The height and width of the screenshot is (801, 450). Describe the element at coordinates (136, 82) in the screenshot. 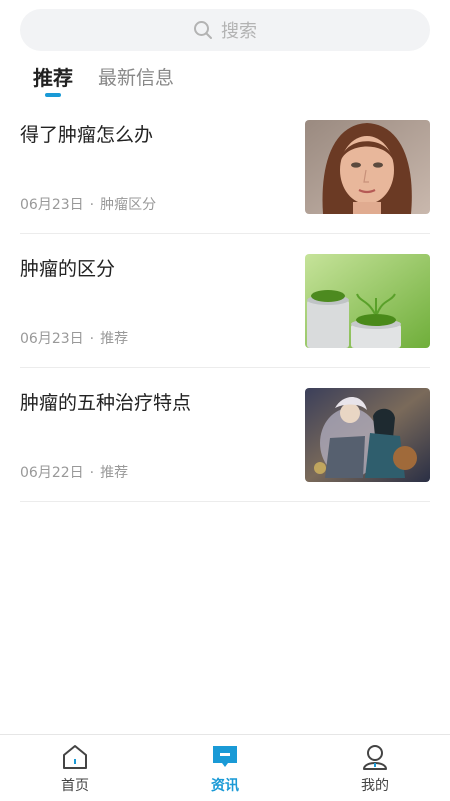

I see `tab-latest: 最新信息` at that location.